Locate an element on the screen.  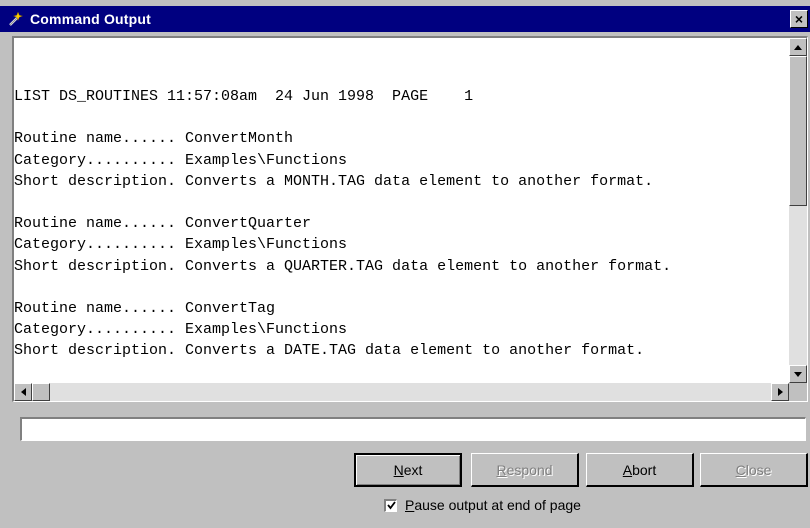
vertical-scroll-thumb is located at coordinates (798, 131).